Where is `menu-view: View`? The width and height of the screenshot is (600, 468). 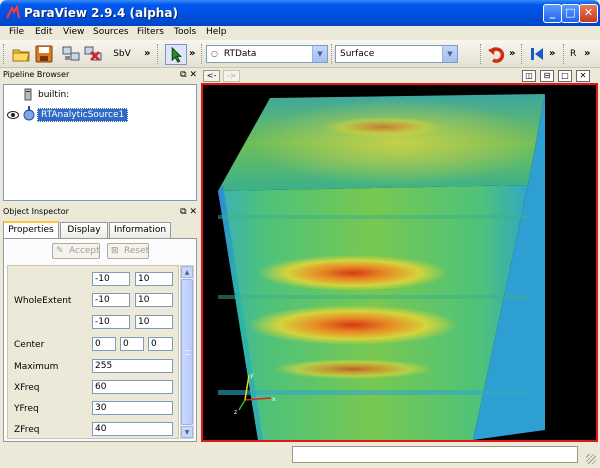 menu-view: View is located at coordinates (73, 32).